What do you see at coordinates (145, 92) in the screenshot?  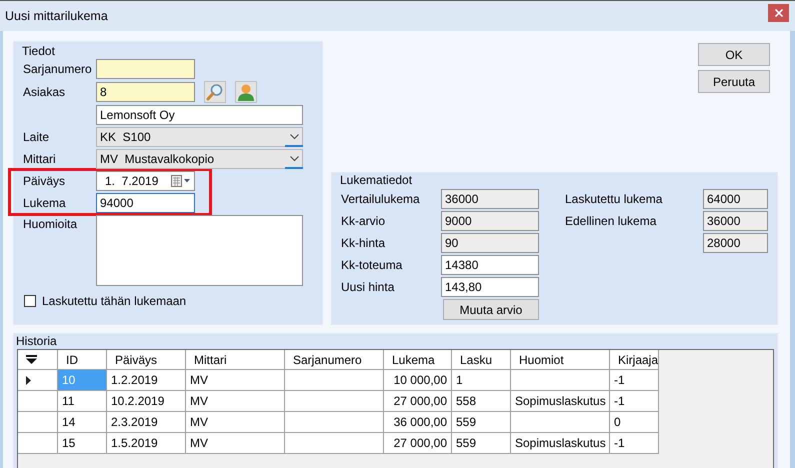 I see `text-field: 8` at bounding box center [145, 92].